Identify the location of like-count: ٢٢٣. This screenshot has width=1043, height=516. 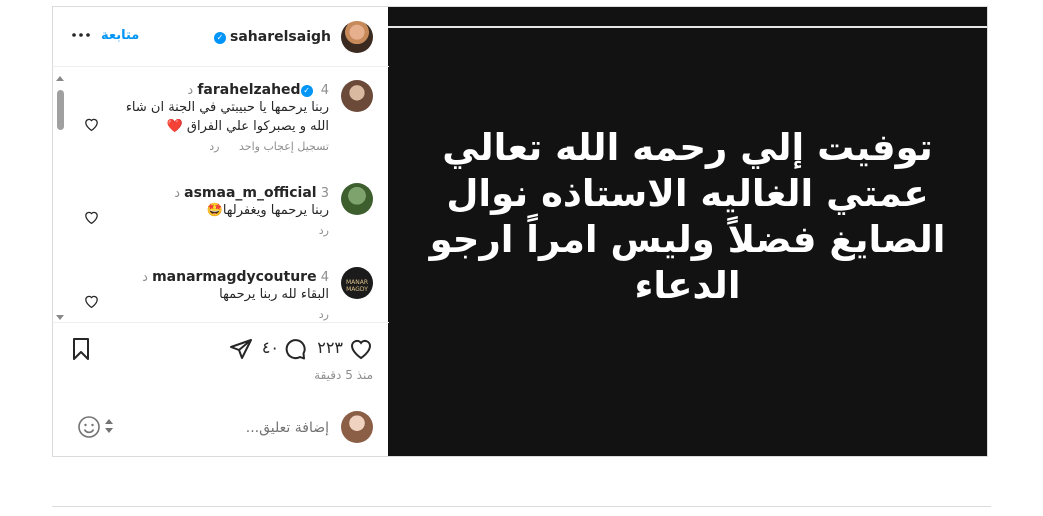
(330, 347).